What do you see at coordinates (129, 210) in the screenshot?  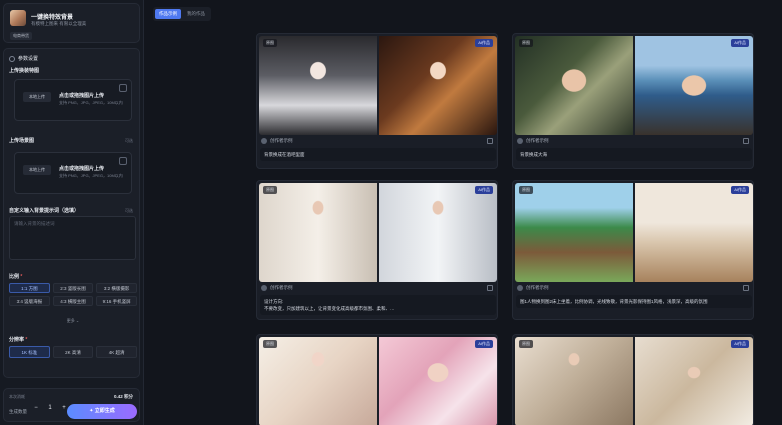 I see `custom-prompt-note: 可选` at bounding box center [129, 210].